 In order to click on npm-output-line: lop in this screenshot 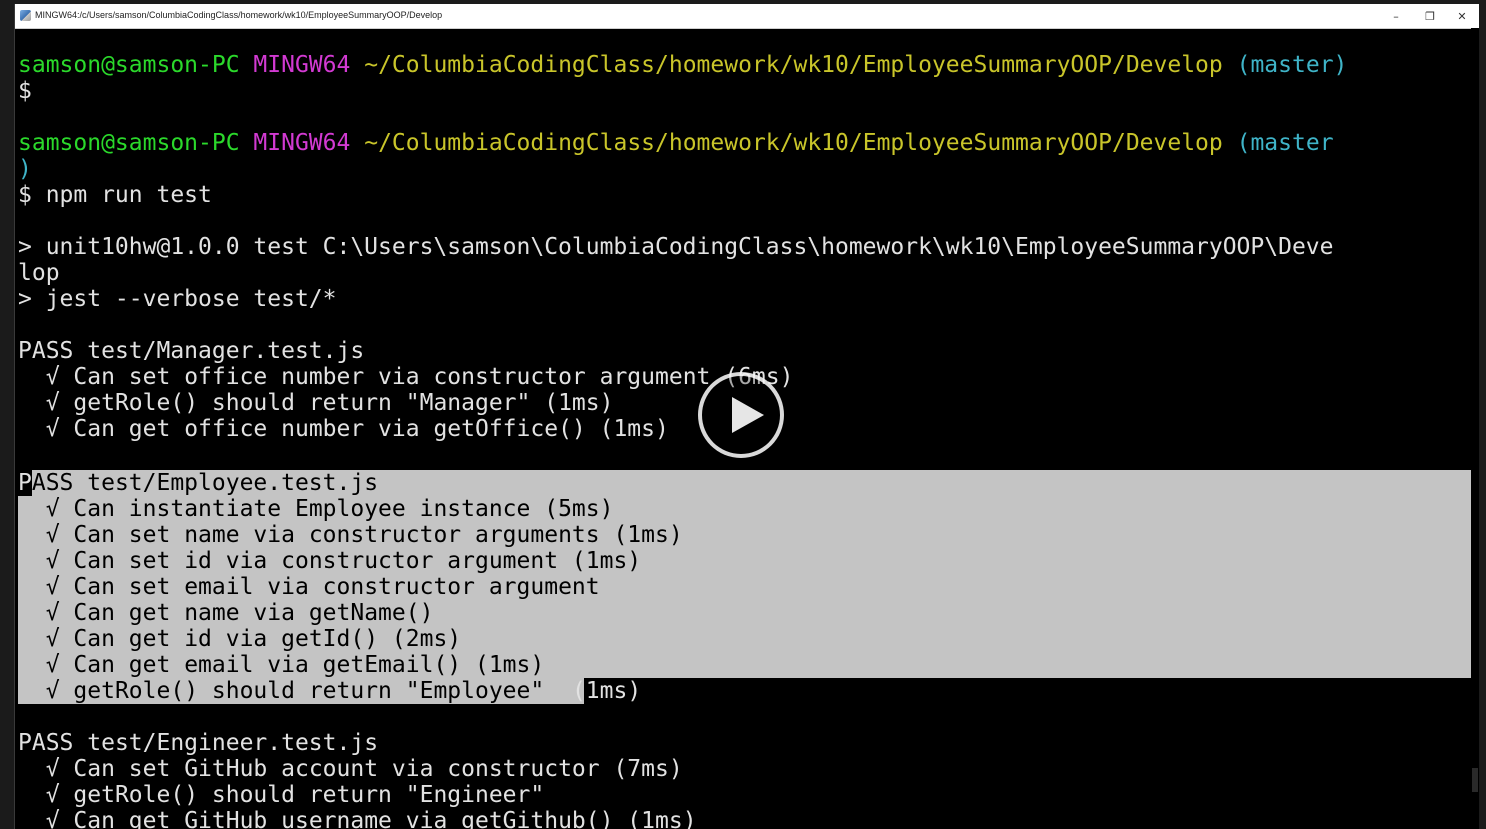, I will do `click(39, 273)`.